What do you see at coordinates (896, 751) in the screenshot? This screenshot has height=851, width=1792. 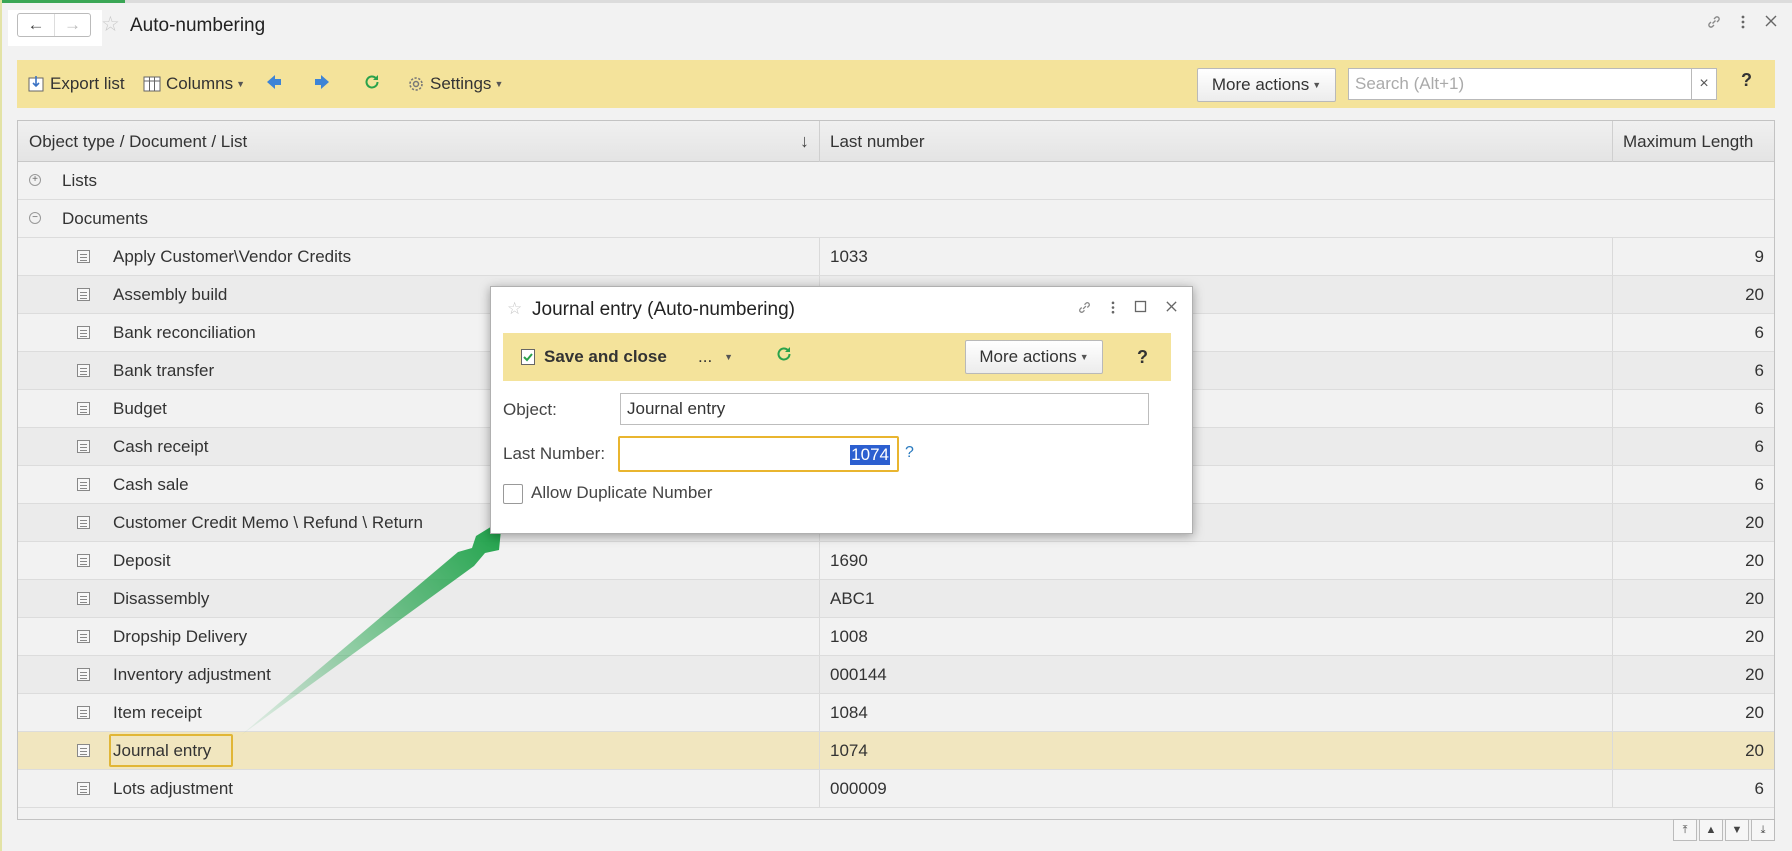 I see `table-row: Journal entry 1074 20` at bounding box center [896, 751].